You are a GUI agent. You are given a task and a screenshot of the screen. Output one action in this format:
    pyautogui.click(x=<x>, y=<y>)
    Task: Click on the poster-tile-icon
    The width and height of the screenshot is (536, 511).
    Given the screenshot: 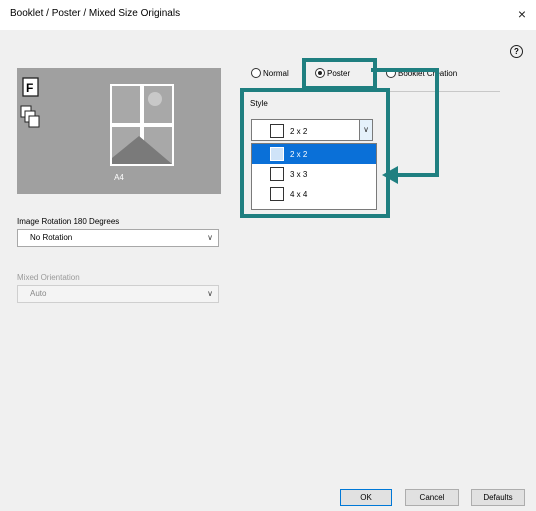 What is the action you would take?
    pyautogui.click(x=277, y=131)
    